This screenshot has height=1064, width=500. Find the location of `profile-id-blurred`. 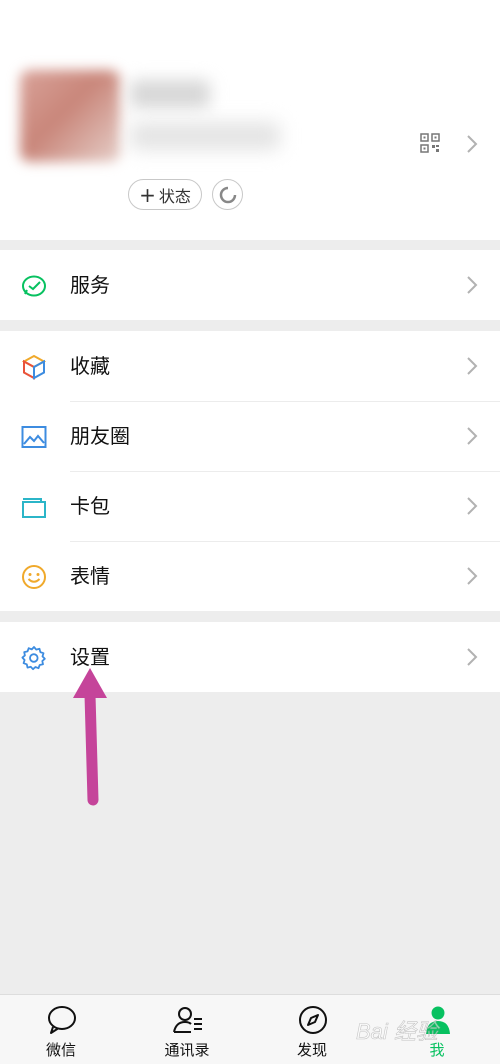

profile-id-blurred is located at coordinates (205, 136).